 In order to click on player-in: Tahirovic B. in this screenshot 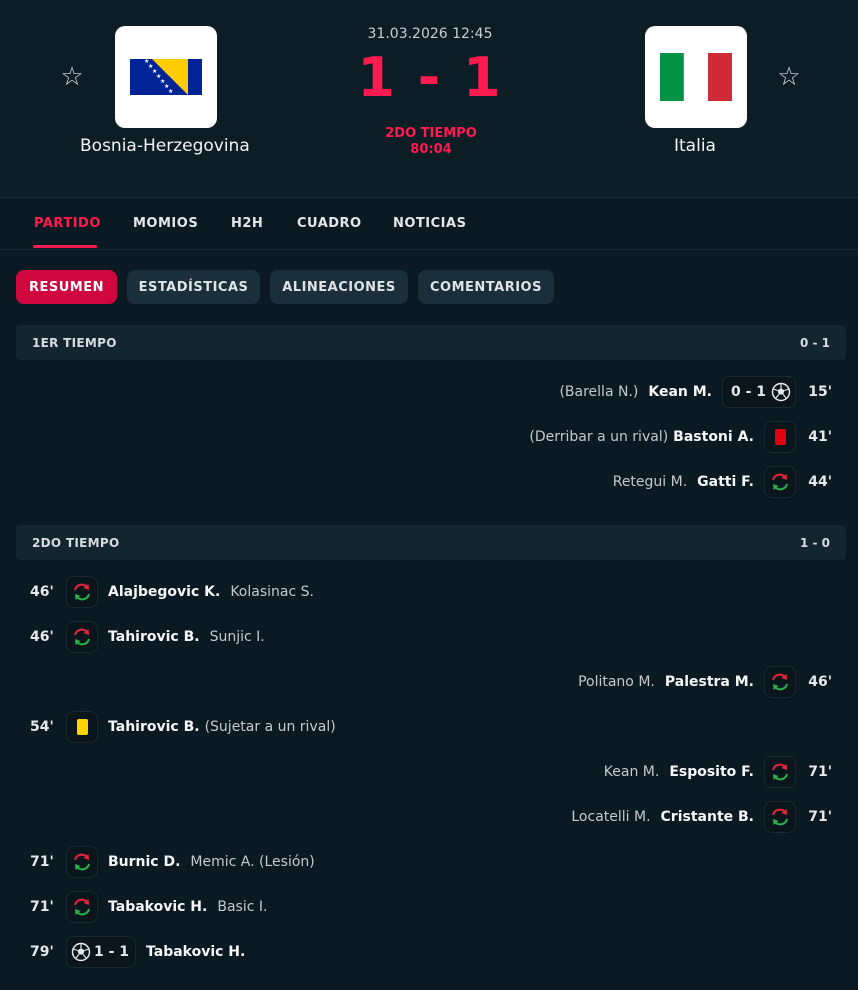, I will do `click(154, 637)`.